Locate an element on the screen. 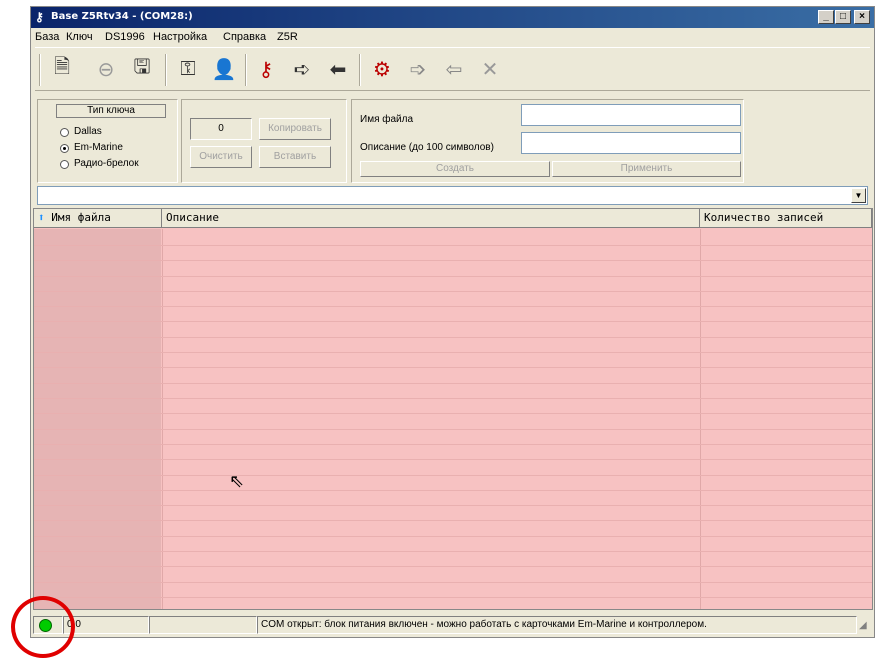  file-name-label: Имя файла is located at coordinates (387, 119).